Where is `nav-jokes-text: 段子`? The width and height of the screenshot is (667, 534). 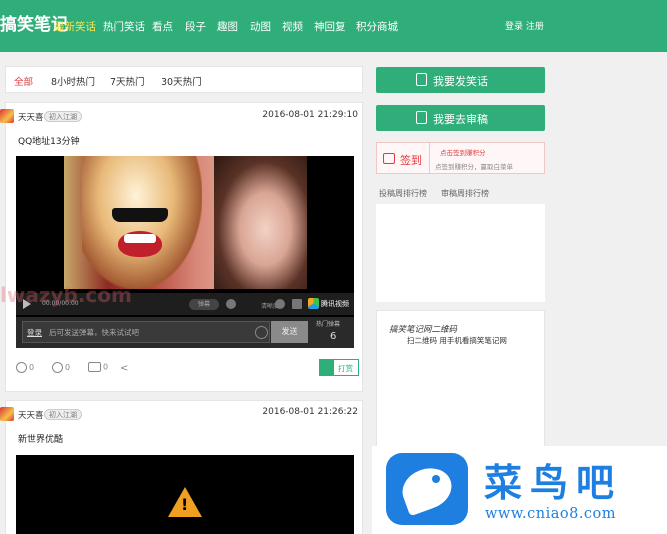
nav-jokes-text: 段子 is located at coordinates (195, 26).